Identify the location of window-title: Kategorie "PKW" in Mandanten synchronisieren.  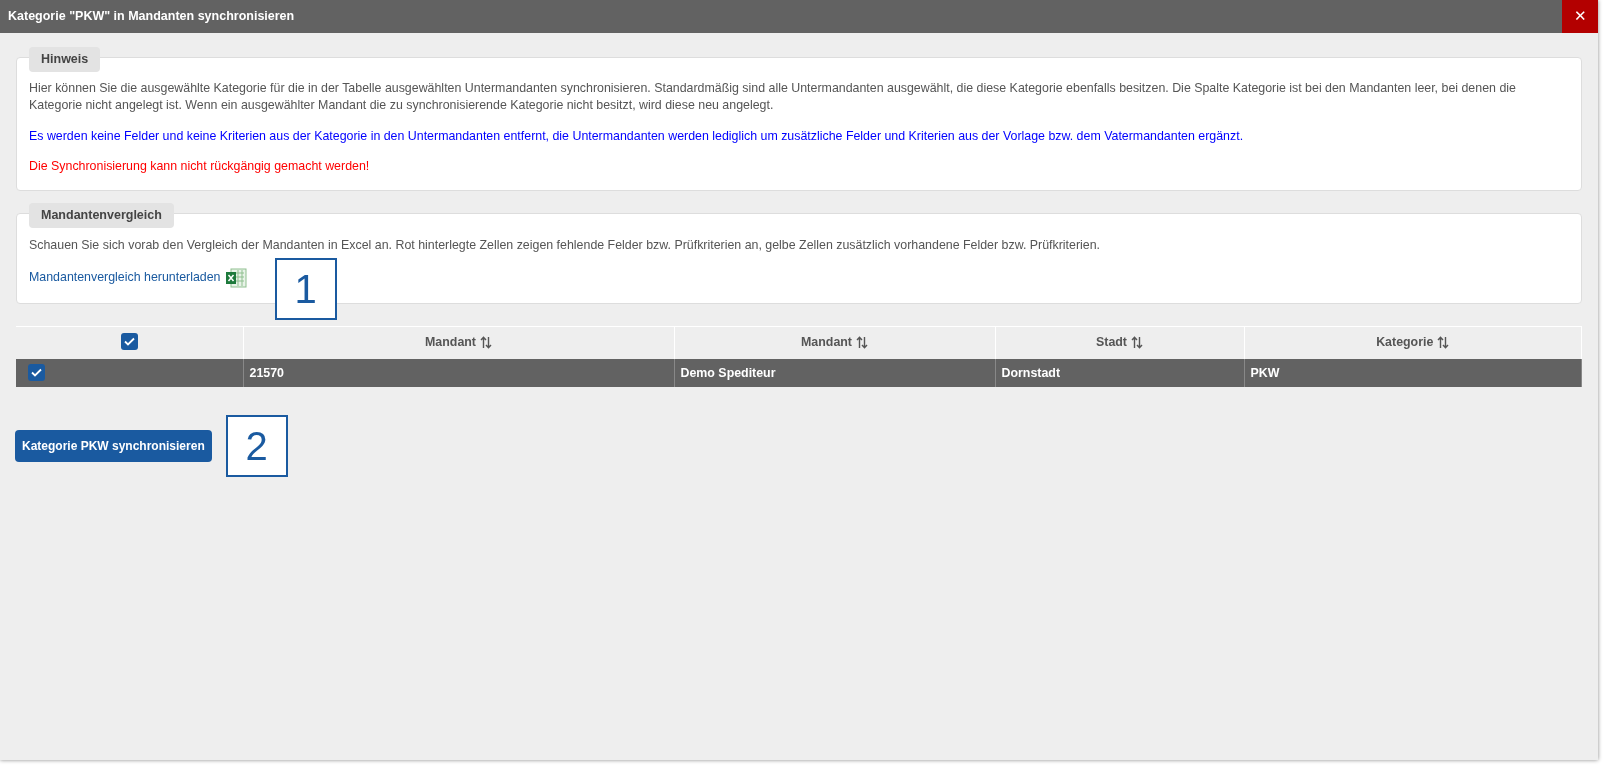
(151, 17).